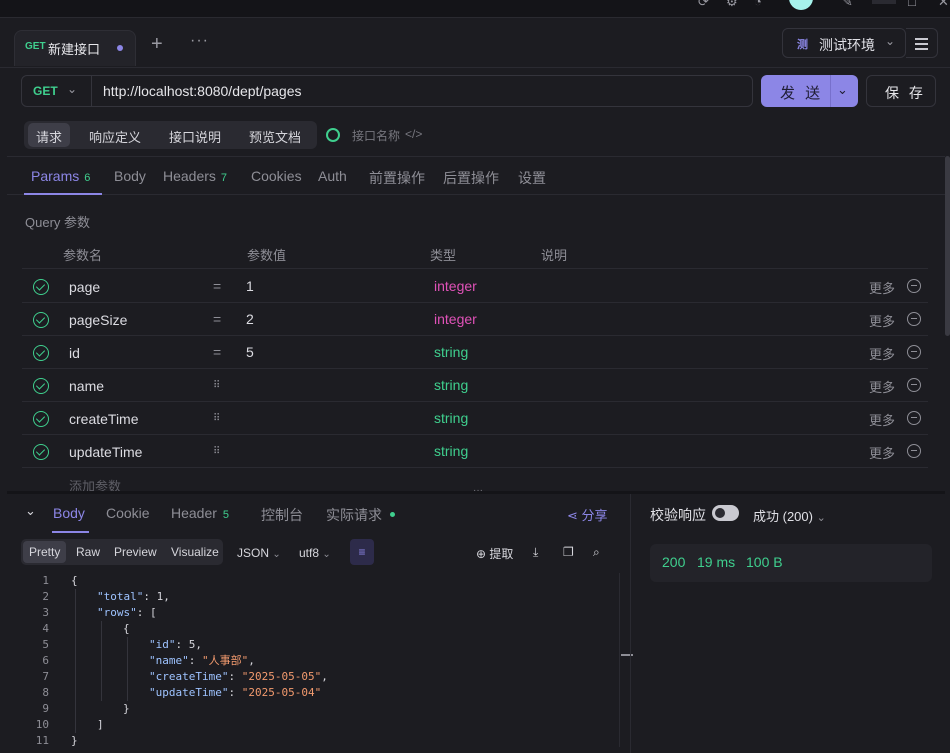  I want to click on tab-request: 请求, so click(49, 135).